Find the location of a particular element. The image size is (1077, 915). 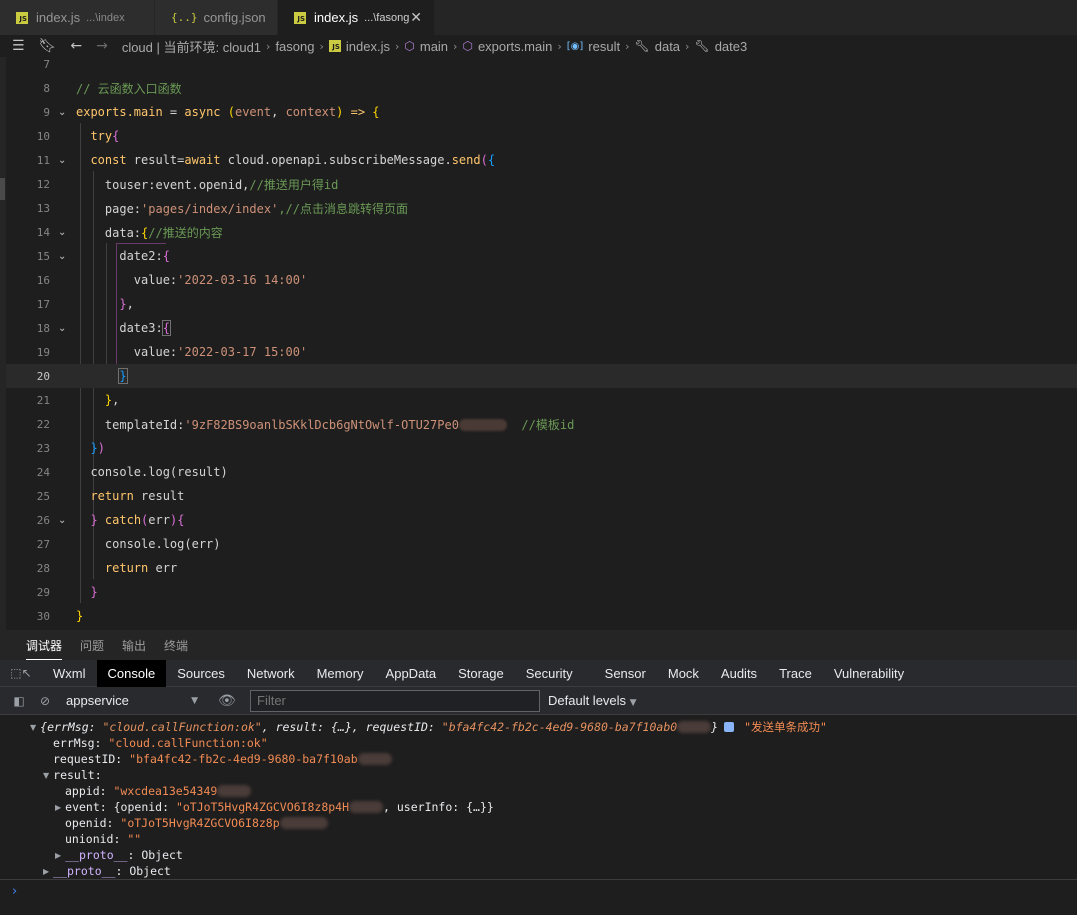

devtab-mock: Mock is located at coordinates (683, 673).